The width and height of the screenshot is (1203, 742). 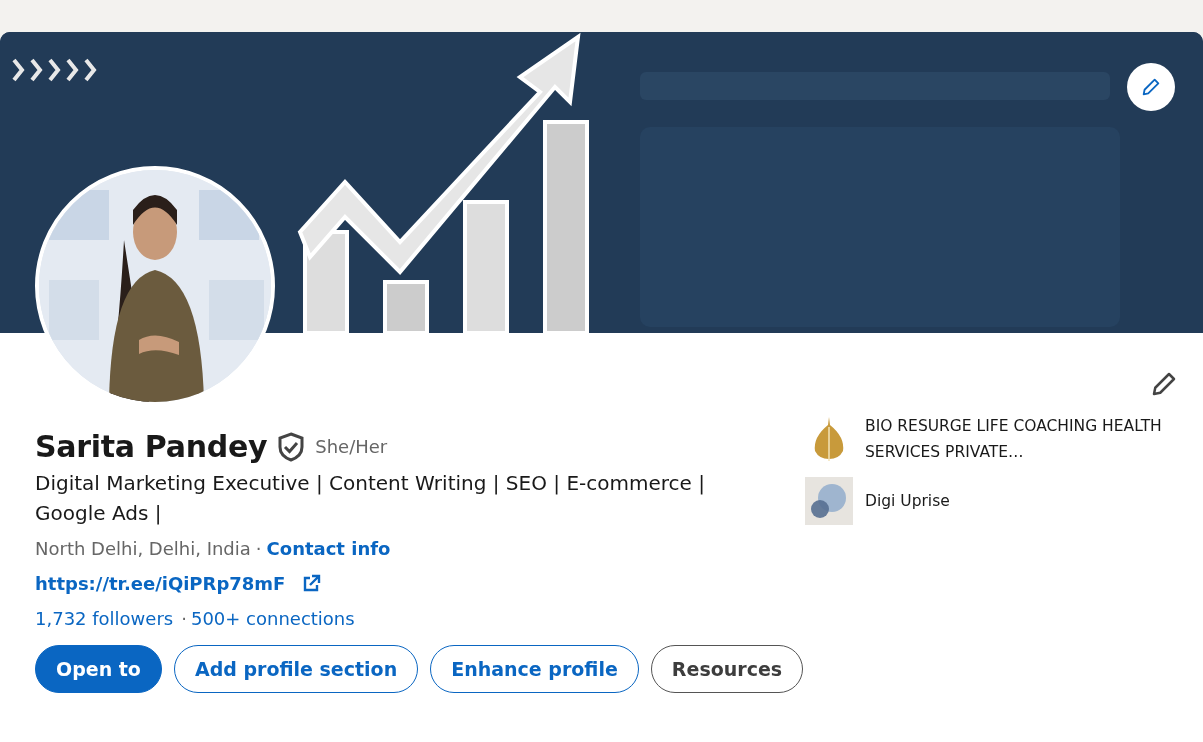 What do you see at coordinates (829, 501) in the screenshot?
I see `circles-logo-icon` at bounding box center [829, 501].